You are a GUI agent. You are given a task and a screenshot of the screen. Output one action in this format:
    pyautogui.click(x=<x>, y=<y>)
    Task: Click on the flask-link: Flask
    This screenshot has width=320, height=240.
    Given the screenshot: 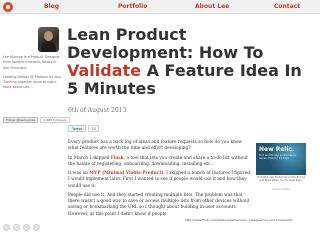 What is the action you would take?
    pyautogui.click(x=117, y=158)
    